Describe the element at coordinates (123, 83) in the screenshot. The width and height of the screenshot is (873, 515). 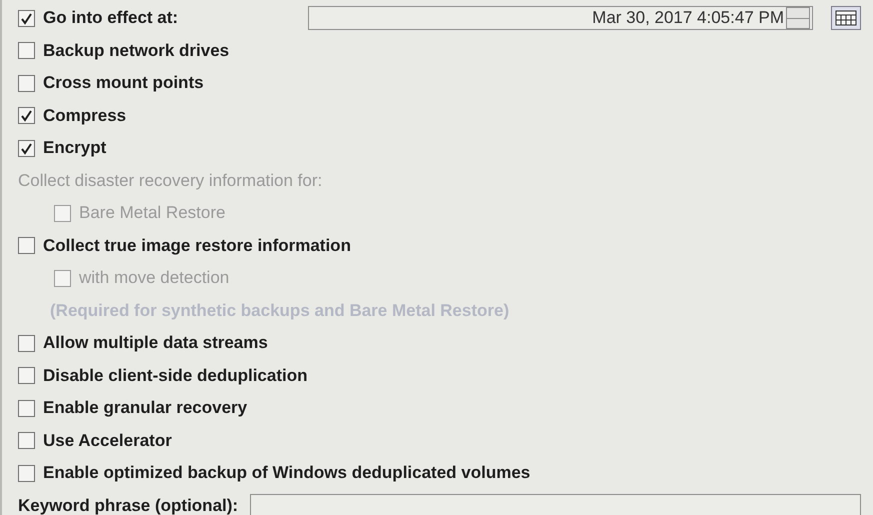
I see `checkbox-label: Cross mount points` at that location.